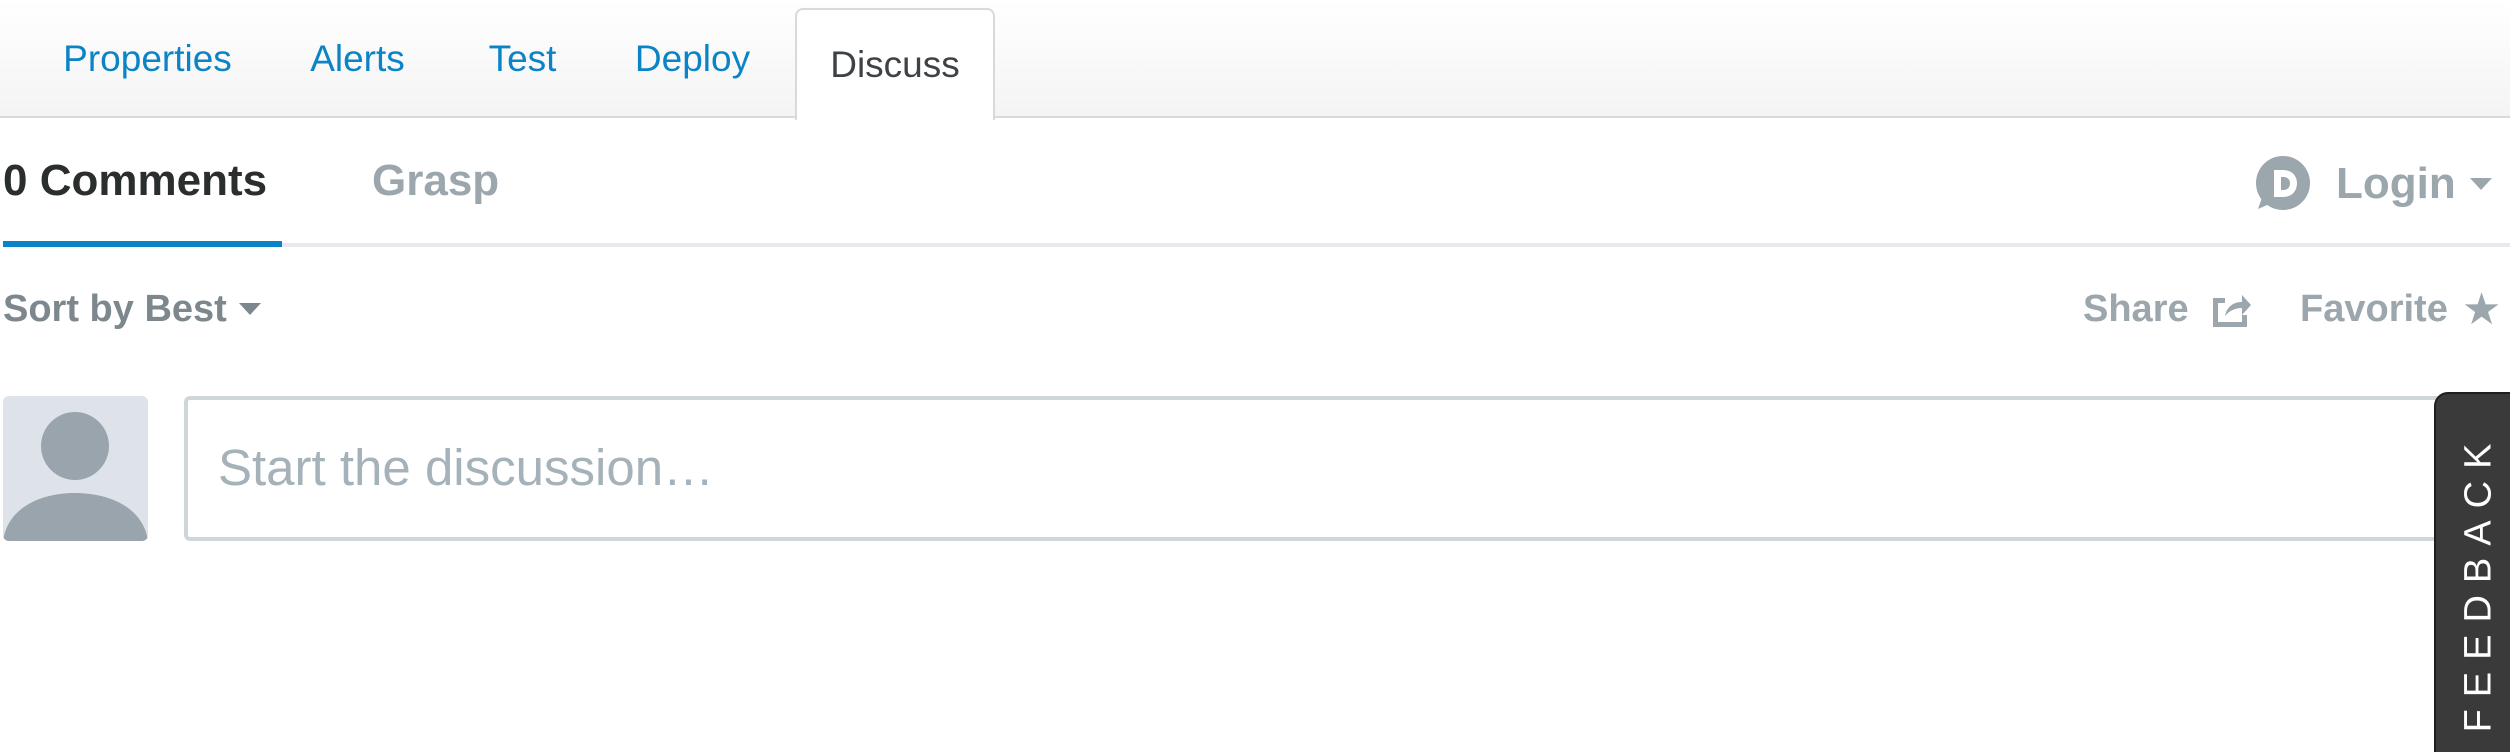 This screenshot has width=2510, height=752. What do you see at coordinates (135, 181) in the screenshot?
I see `comments-count-tab: 0 Comments` at bounding box center [135, 181].